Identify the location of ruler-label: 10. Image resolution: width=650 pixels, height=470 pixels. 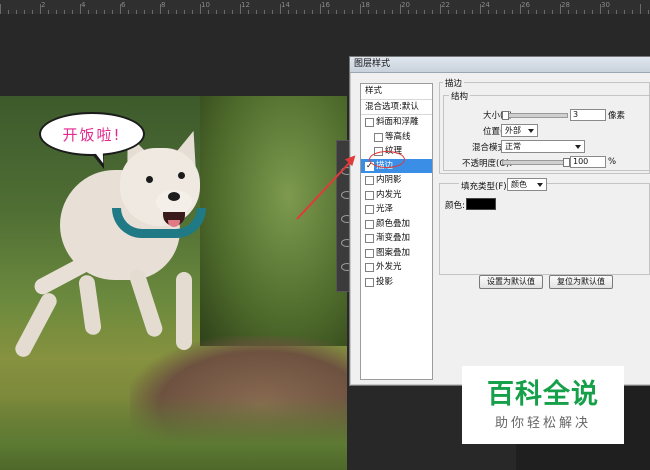
(205, 5).